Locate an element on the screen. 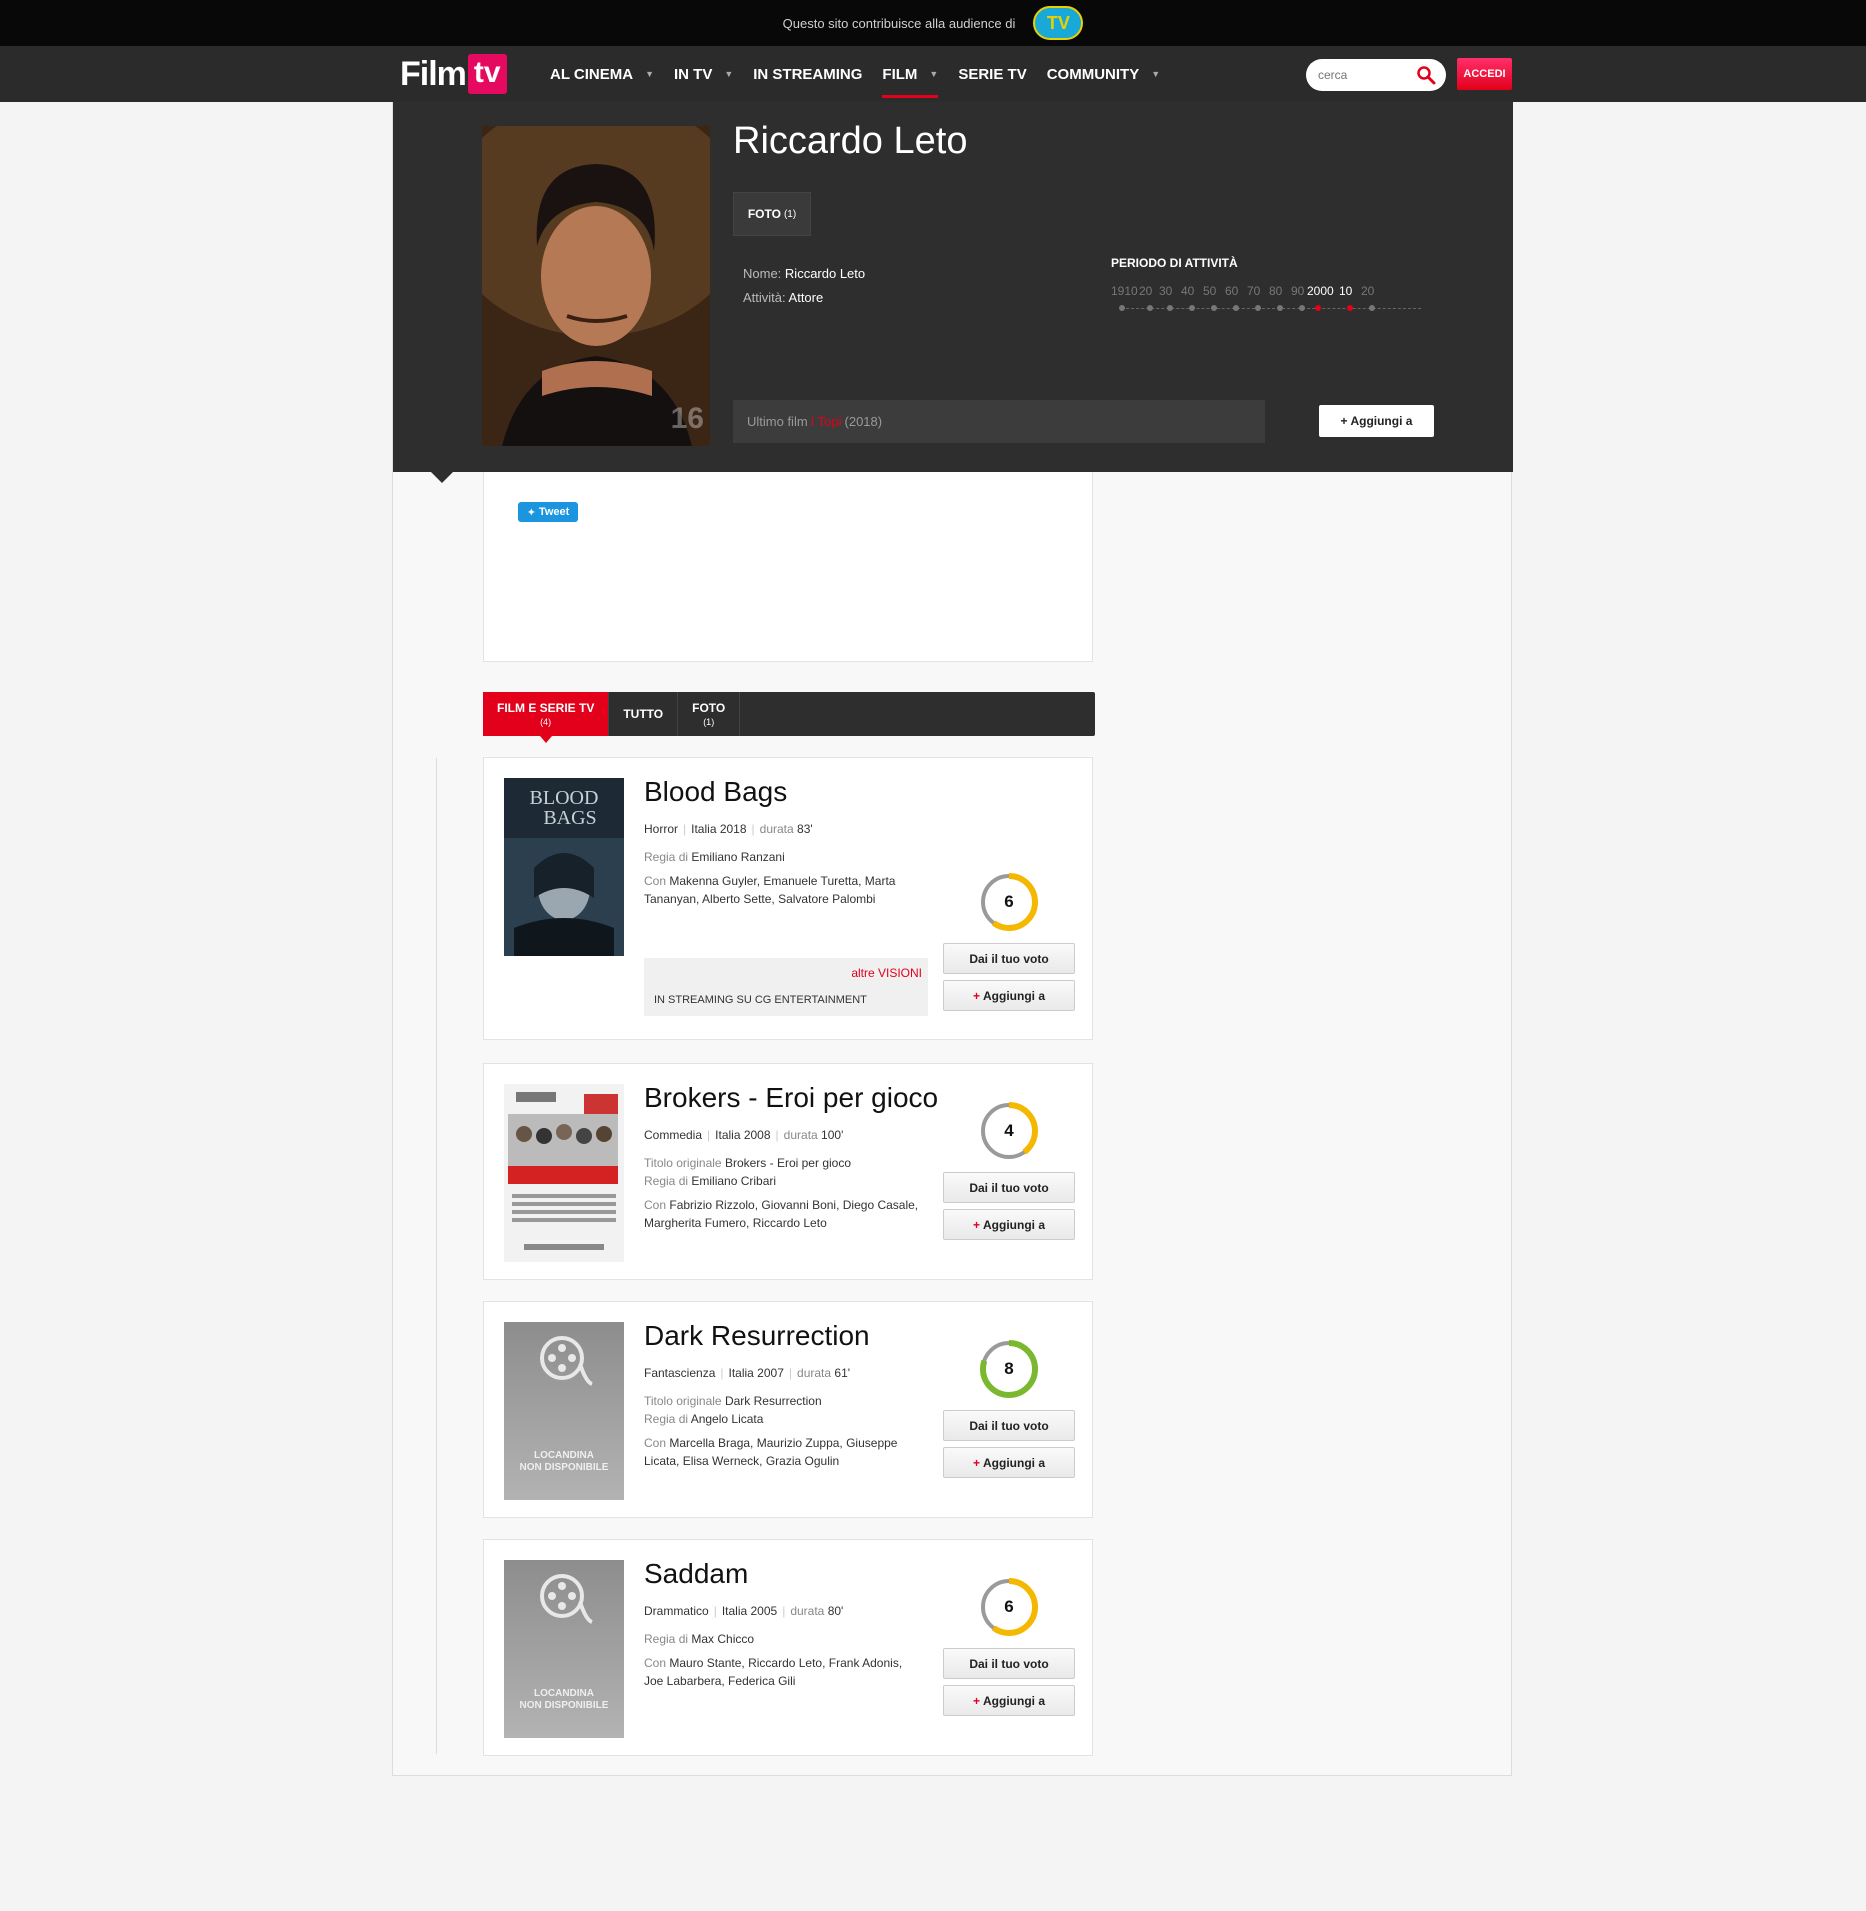 This screenshot has height=1911, width=1866. logo-tv: tv is located at coordinates (487, 74).